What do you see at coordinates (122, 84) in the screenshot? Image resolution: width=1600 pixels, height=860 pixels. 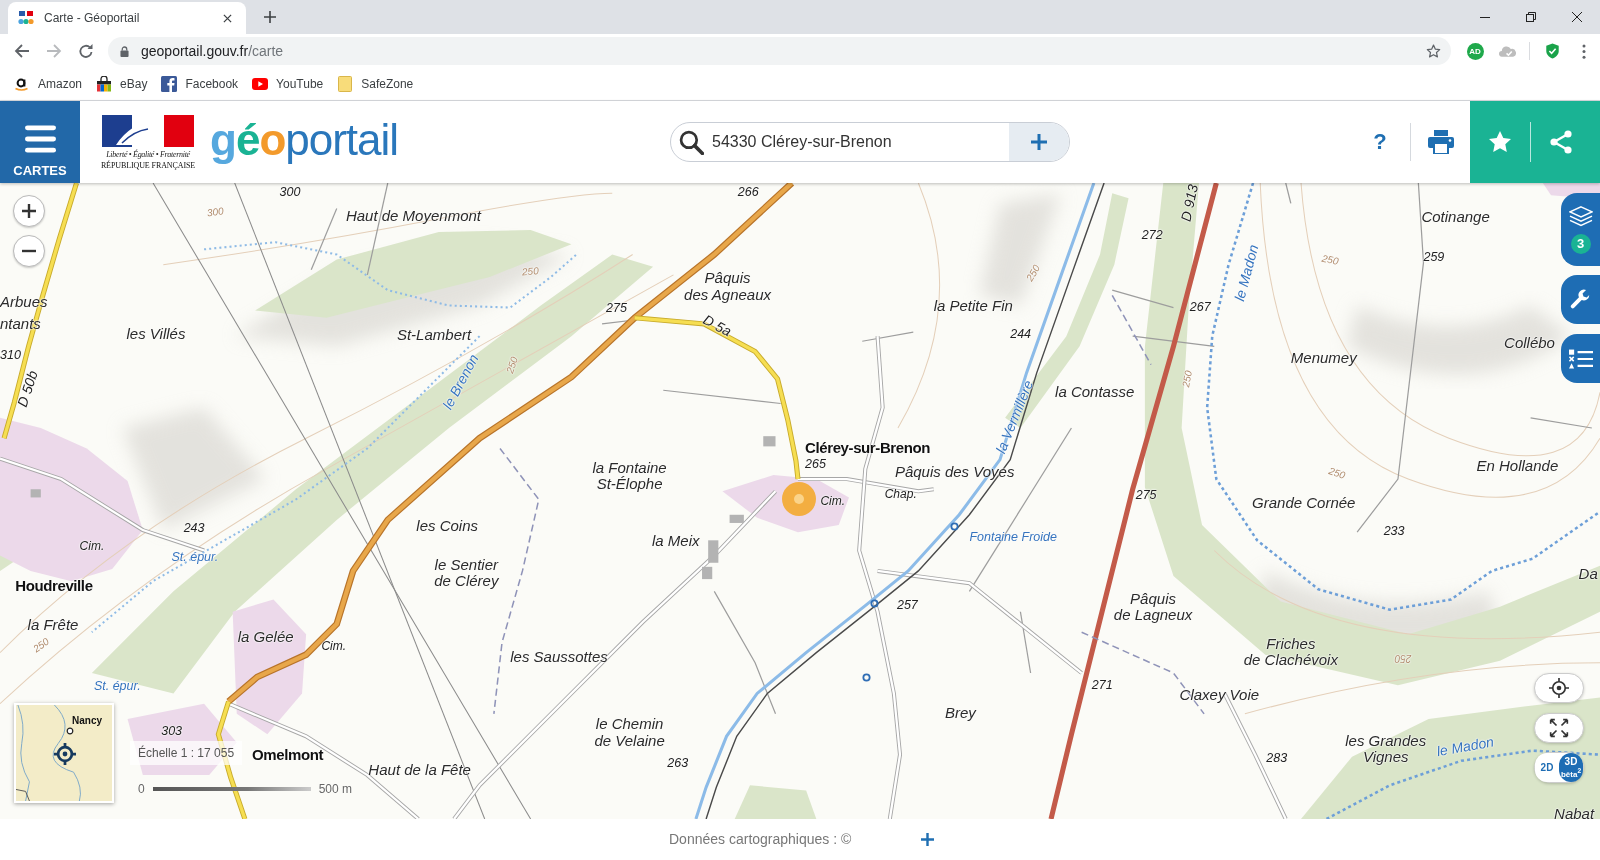 I see `bookmark-link: eBay` at bounding box center [122, 84].